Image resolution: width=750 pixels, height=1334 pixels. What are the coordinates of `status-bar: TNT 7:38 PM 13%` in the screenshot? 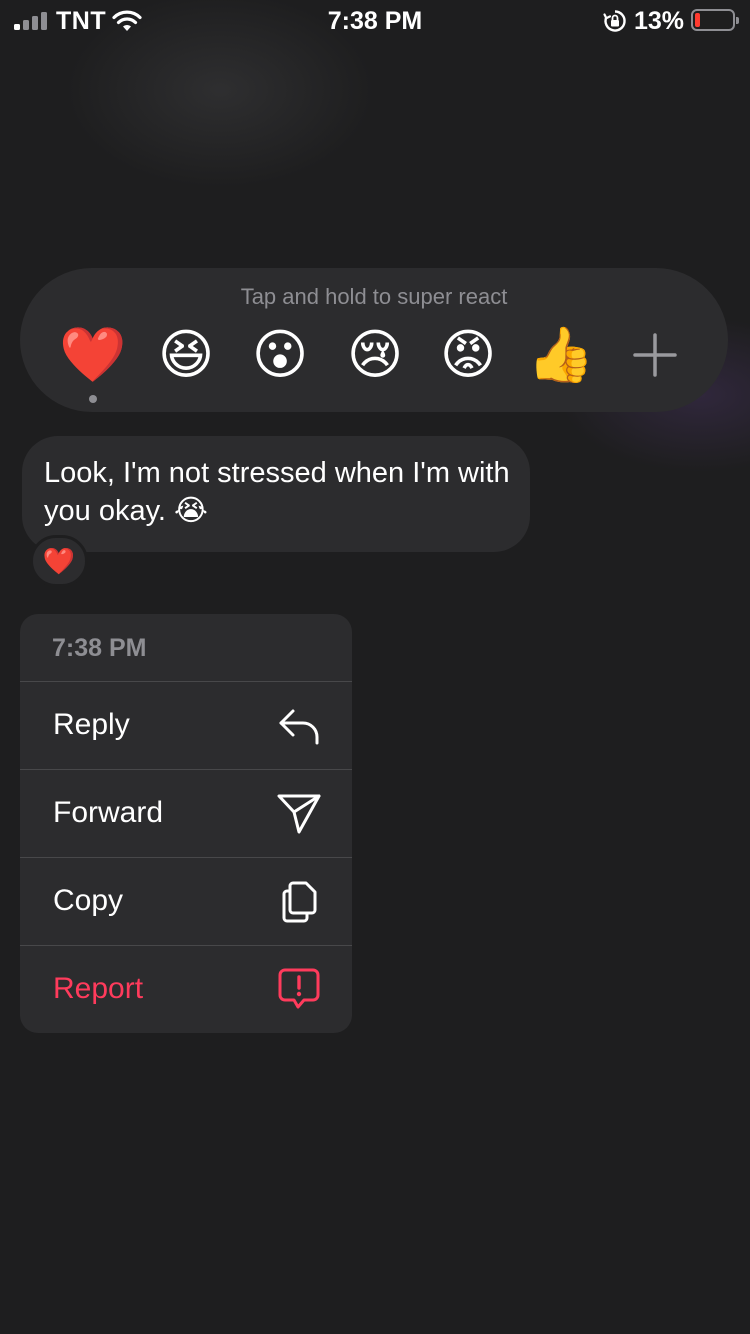 It's located at (375, 20).